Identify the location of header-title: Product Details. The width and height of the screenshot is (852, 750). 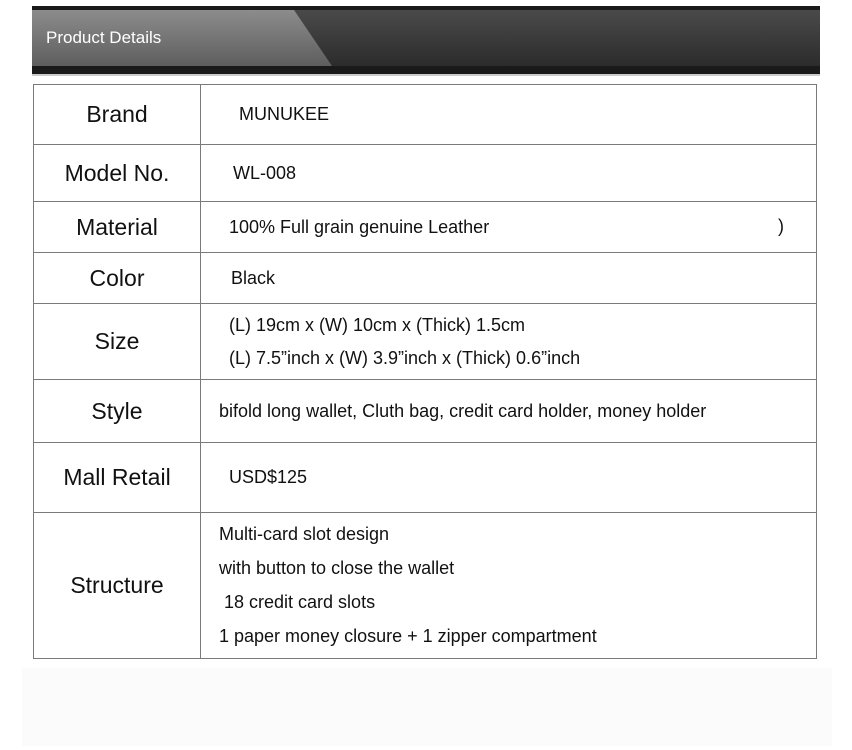
(104, 37).